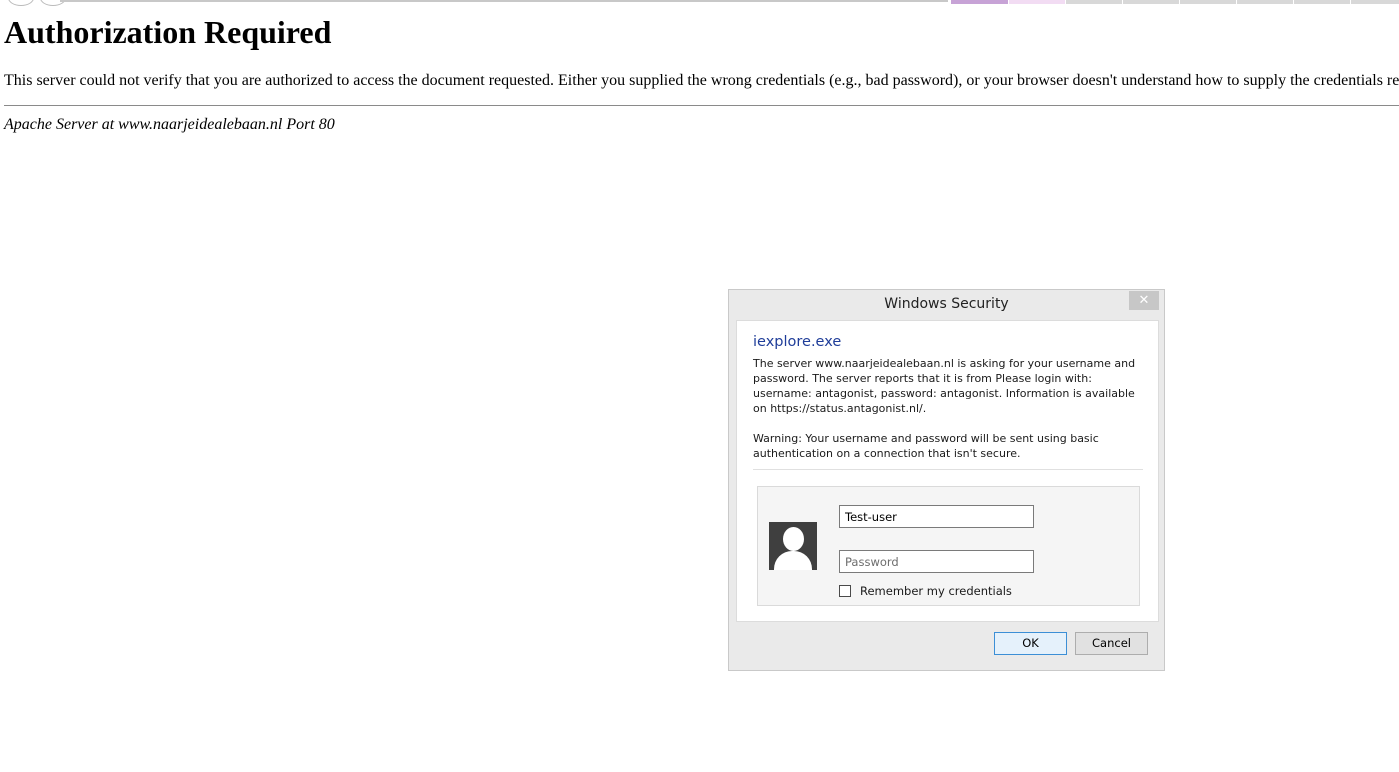 This screenshot has height=772, width=1399. I want to click on dialog-titlebar: Windows Security ✕, so click(946, 305).